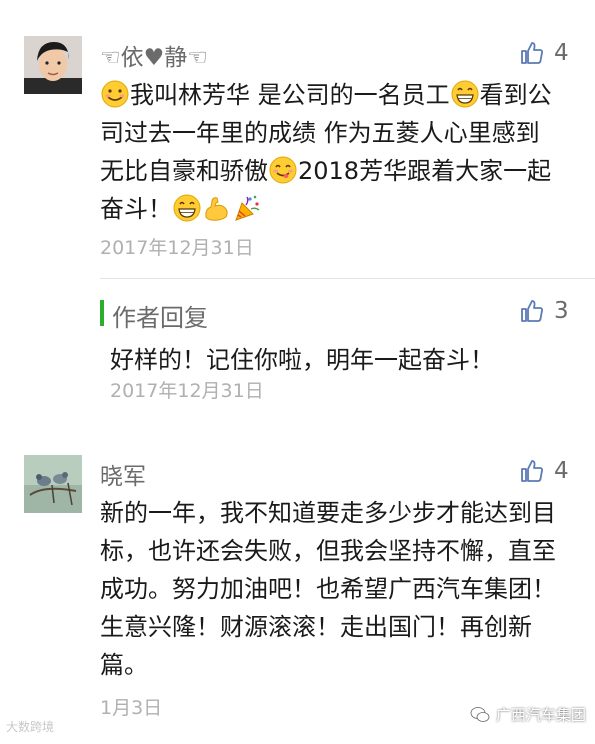 This screenshot has width=595, height=744. What do you see at coordinates (131, 708) in the screenshot?
I see `comment-date: 1月3日` at bounding box center [131, 708].